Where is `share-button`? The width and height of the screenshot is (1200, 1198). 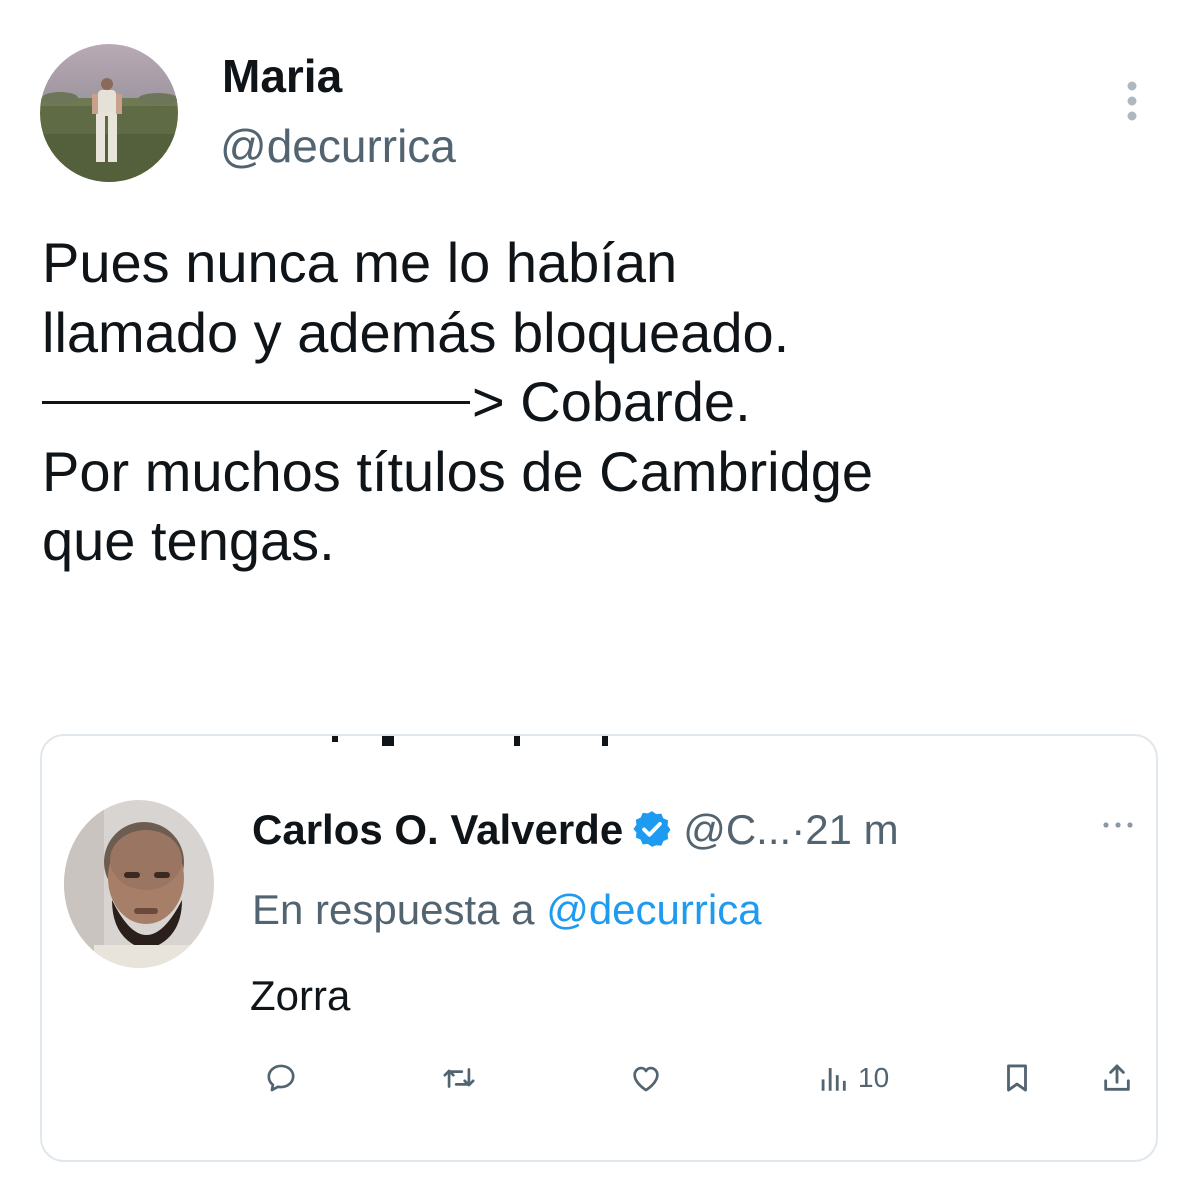 share-button is located at coordinates (1117, 1078).